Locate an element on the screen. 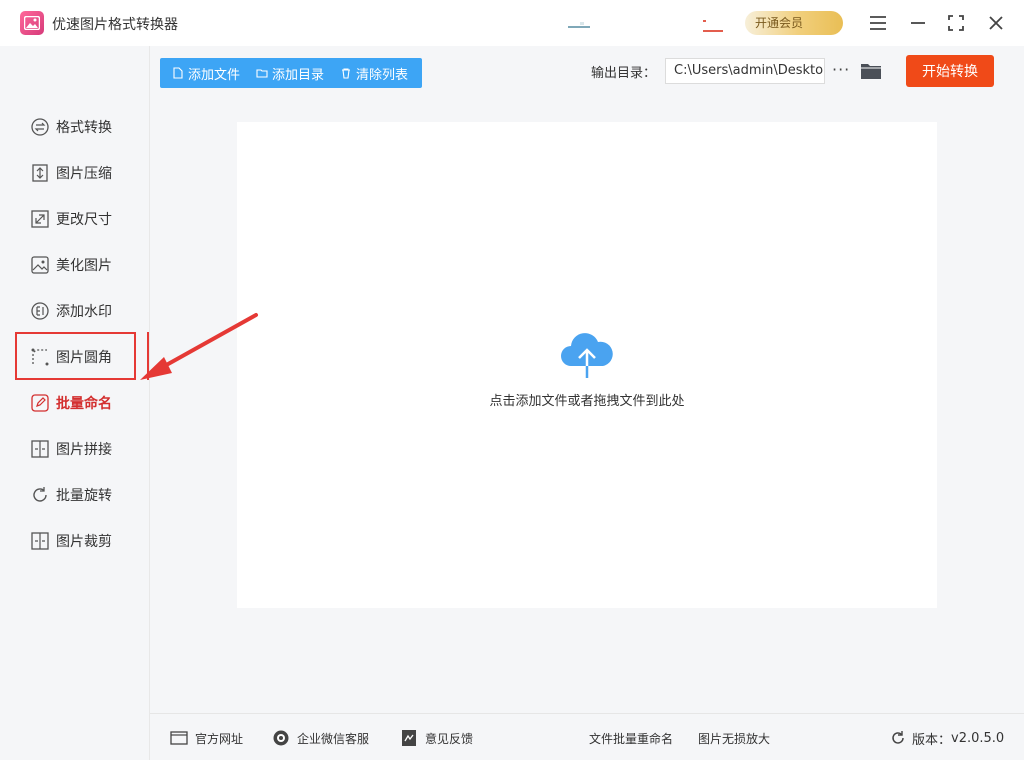 This screenshot has height=760, width=1024. clear-list-label: 清除列表 is located at coordinates (382, 75).